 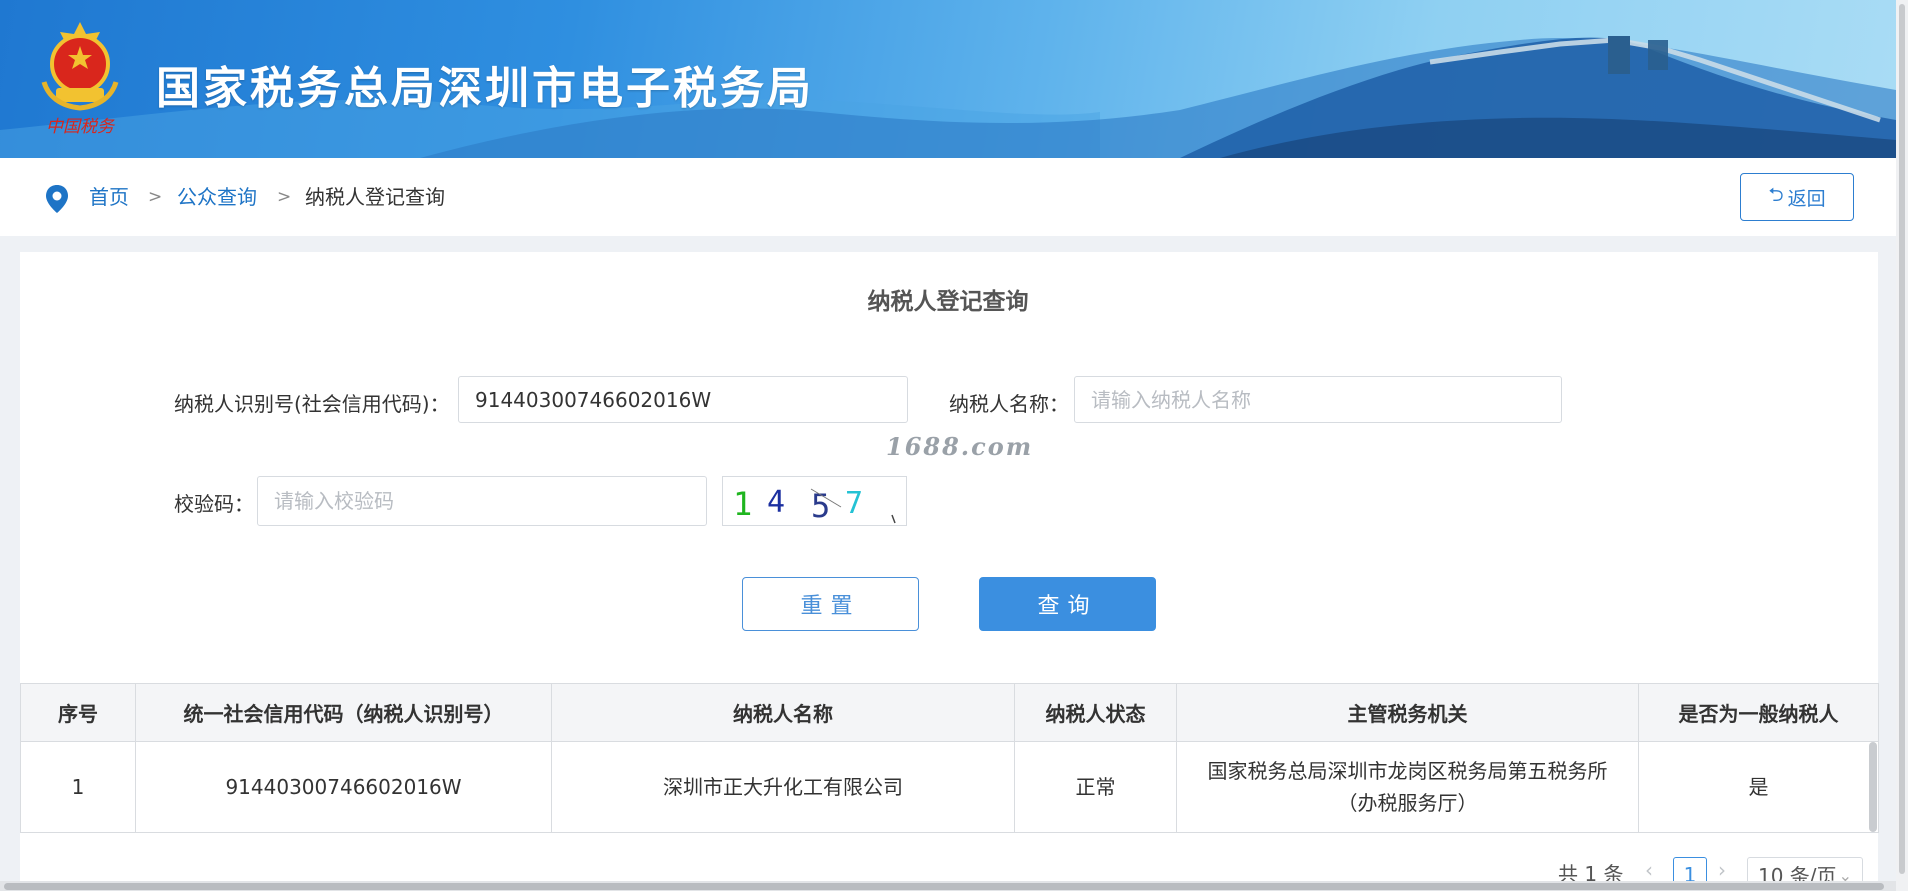 I want to click on tax-emblem-icon: 中国税务, so click(x=80, y=79).